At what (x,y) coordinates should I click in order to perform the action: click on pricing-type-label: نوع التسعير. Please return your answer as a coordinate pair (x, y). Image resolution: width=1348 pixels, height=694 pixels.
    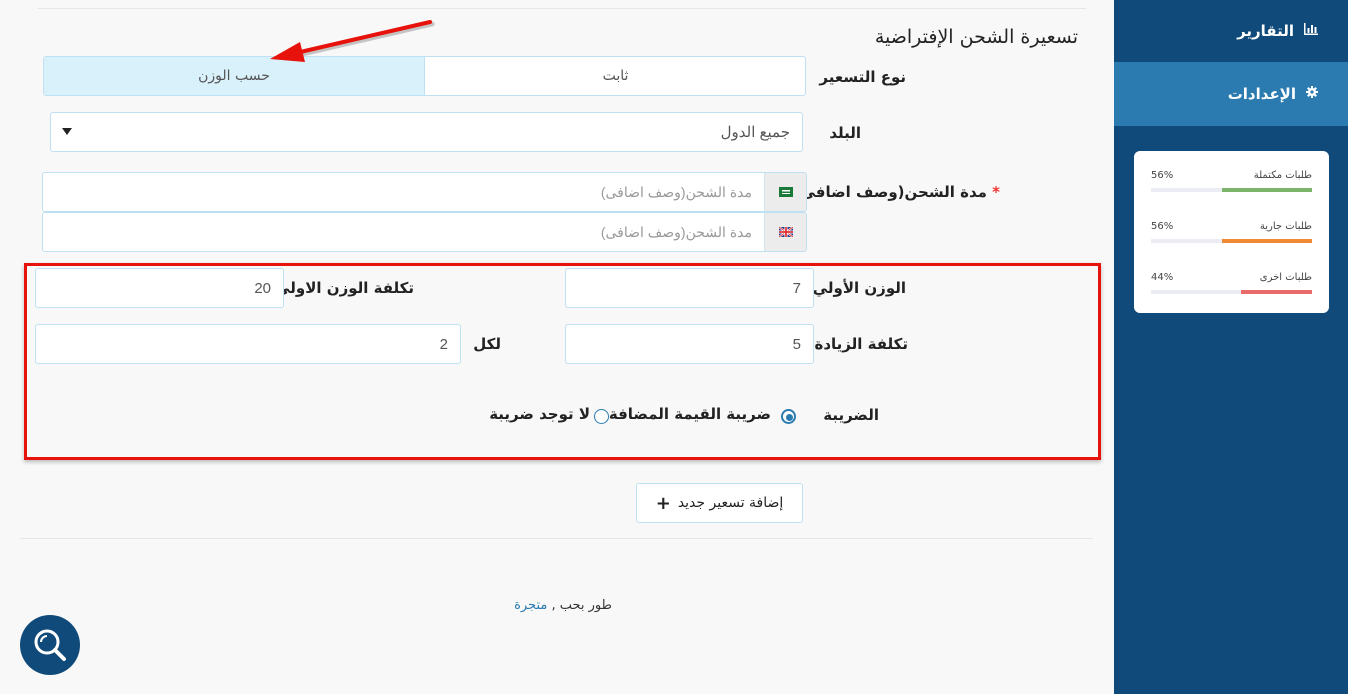
    Looking at the image, I should click on (862, 77).